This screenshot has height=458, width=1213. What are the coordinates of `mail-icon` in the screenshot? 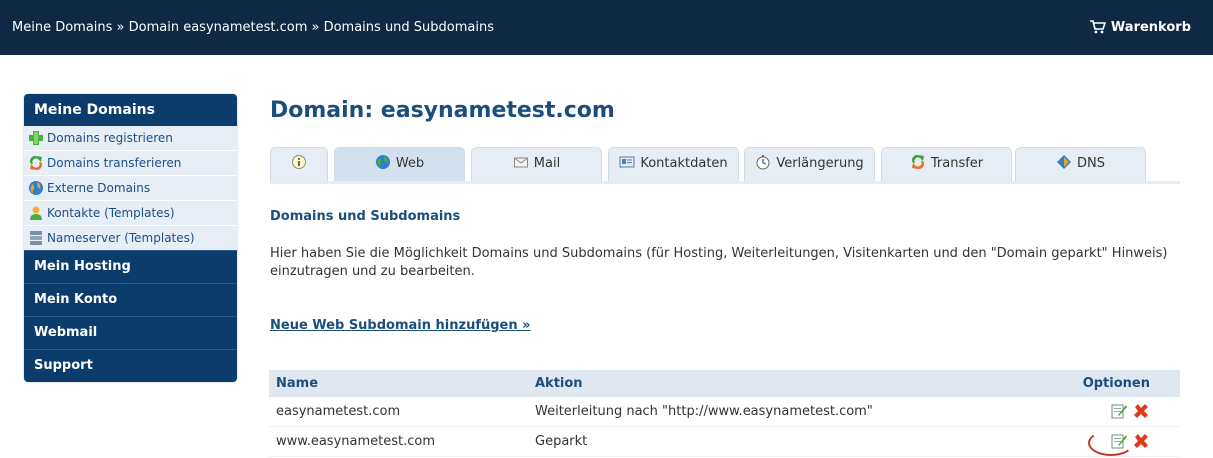 It's located at (520, 162).